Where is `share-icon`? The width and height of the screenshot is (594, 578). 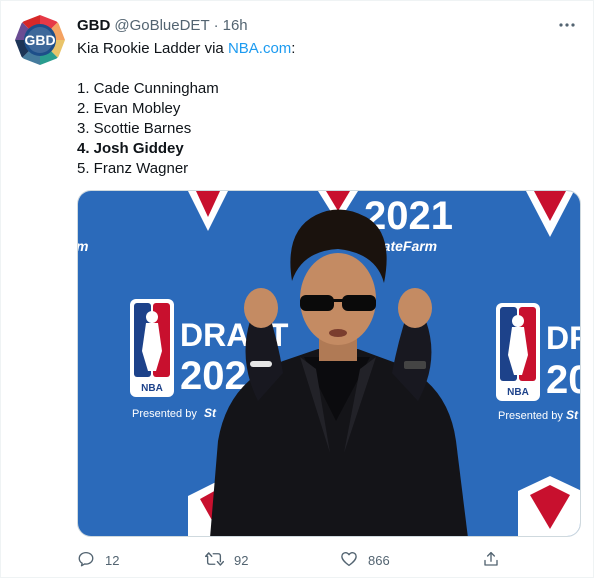 share-icon is located at coordinates (491, 560).